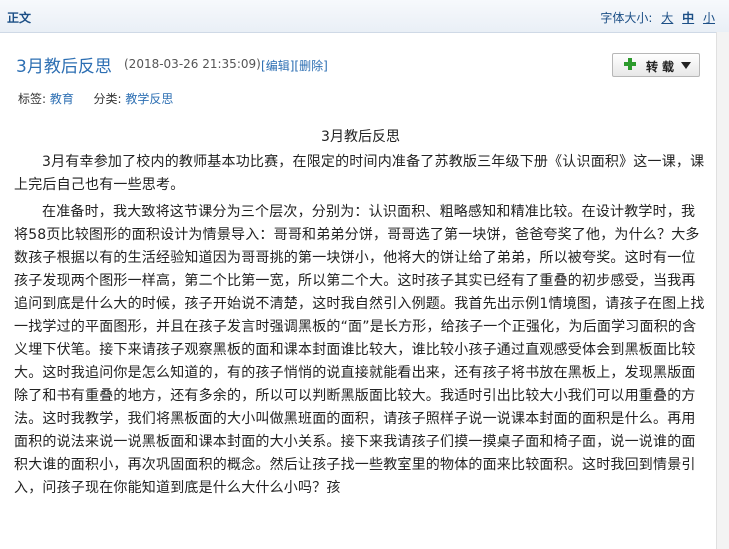  Describe the element at coordinates (325, 66) in the screenshot. I see `bracket-close: ]` at that location.